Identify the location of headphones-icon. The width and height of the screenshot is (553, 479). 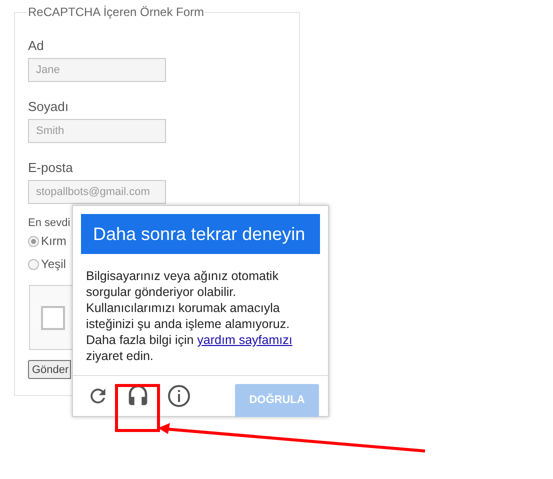
(138, 396).